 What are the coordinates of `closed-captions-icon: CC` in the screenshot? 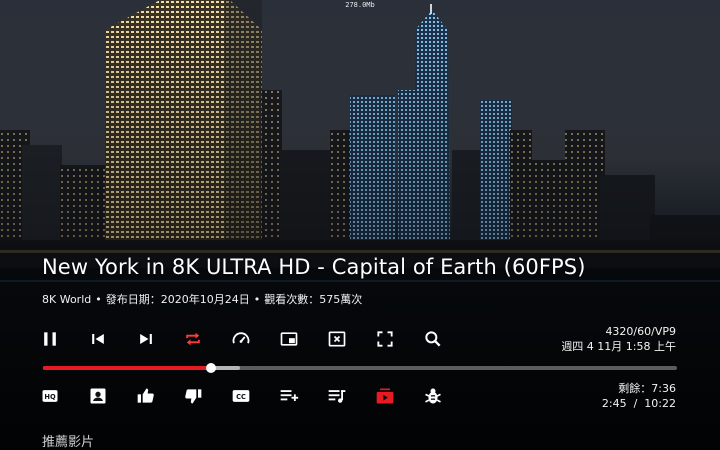 It's located at (241, 396).